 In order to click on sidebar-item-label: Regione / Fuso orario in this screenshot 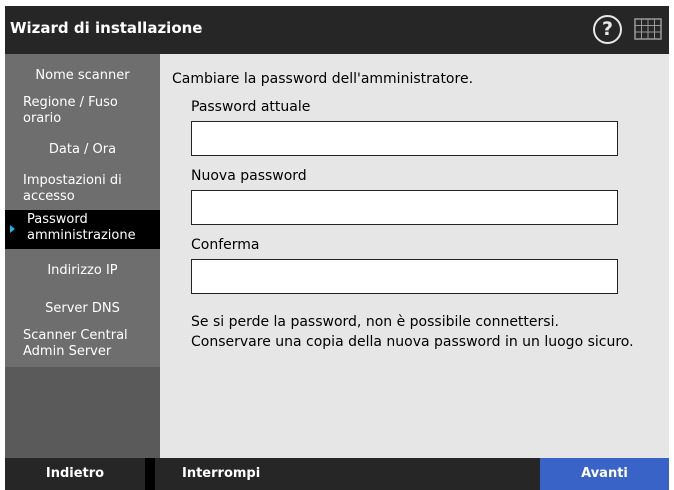, I will do `click(70, 110)`.